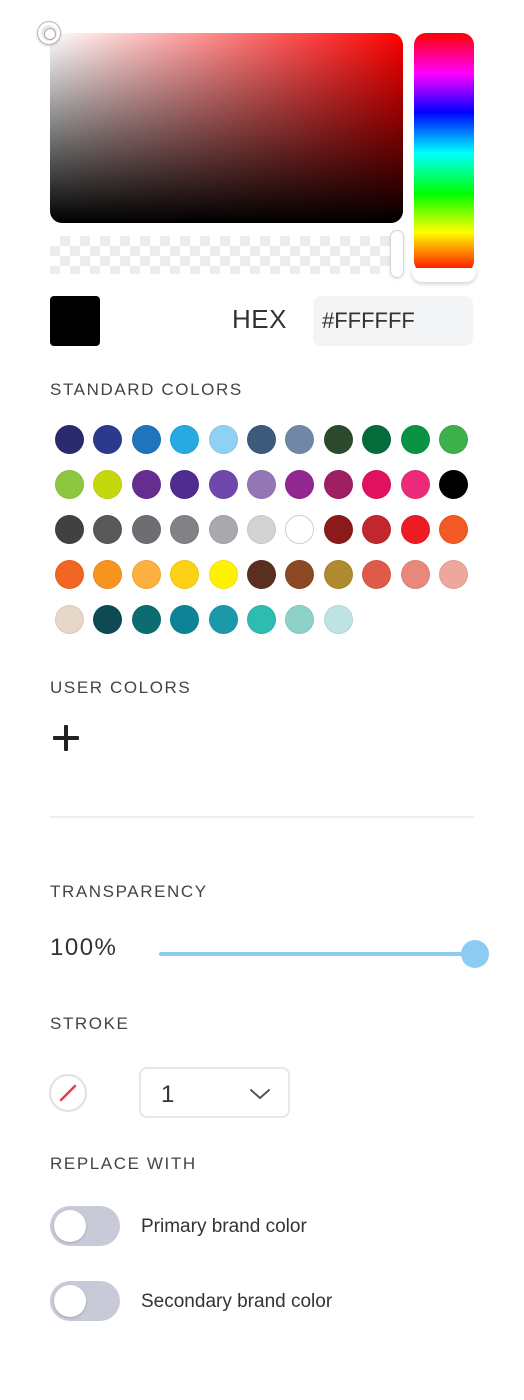 The width and height of the screenshot is (524, 1400). What do you see at coordinates (66, 738) in the screenshot?
I see `plus-icon` at bounding box center [66, 738].